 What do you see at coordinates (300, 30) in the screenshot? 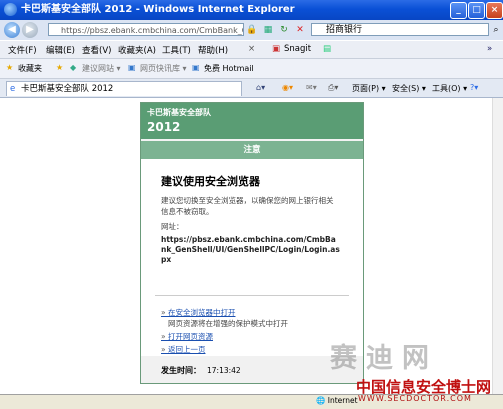
I see `stop-icon: ✕` at bounding box center [300, 30].